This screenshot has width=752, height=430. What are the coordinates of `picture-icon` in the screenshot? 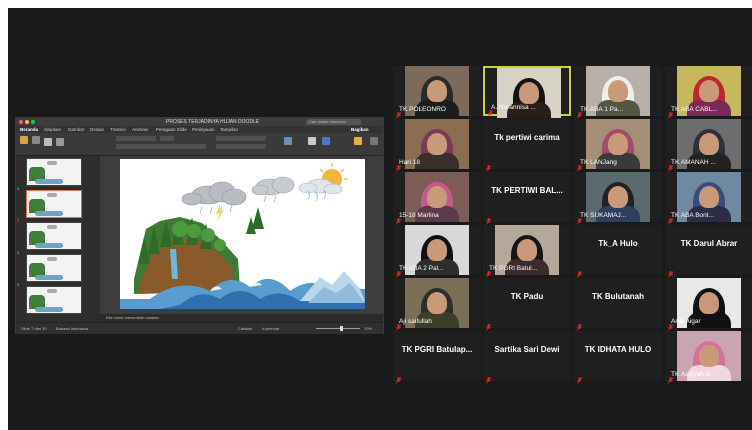 It's located at (312, 141).